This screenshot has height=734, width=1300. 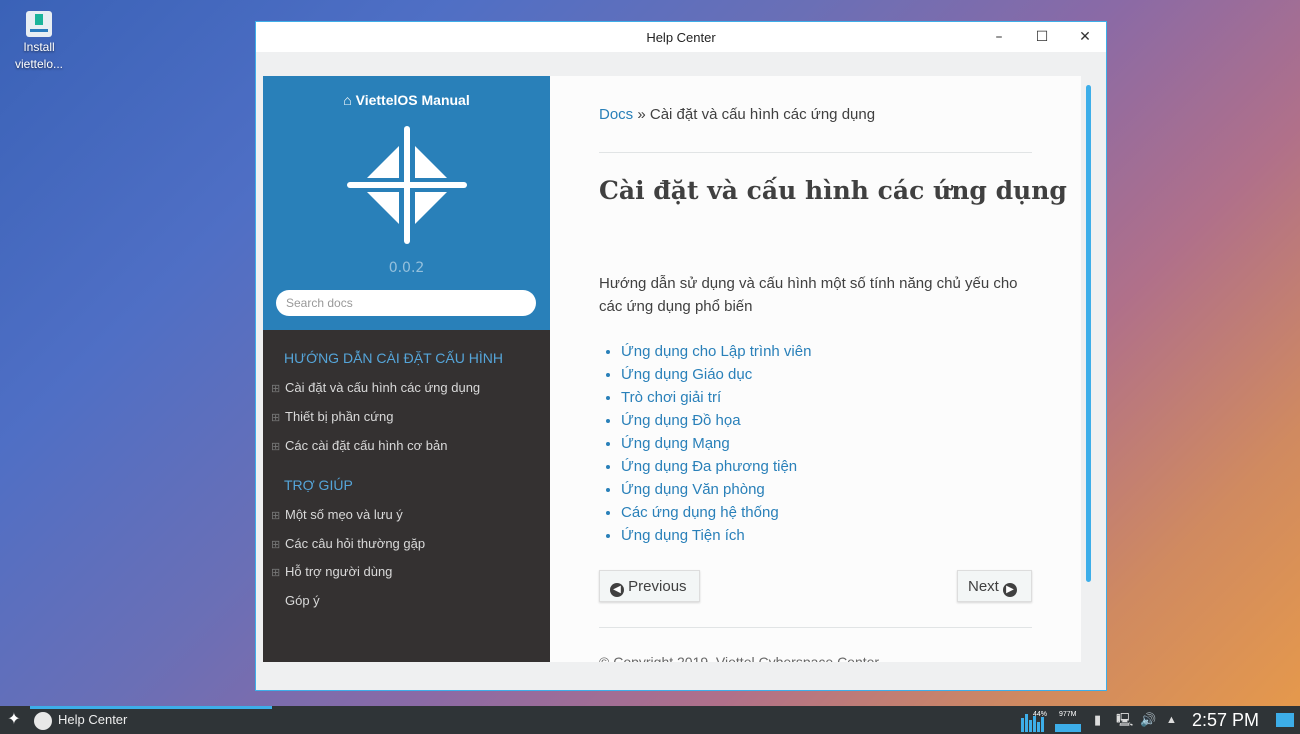 What do you see at coordinates (339, 416) in the screenshot?
I see `nav-label: Thiết bị phần cứng` at bounding box center [339, 416].